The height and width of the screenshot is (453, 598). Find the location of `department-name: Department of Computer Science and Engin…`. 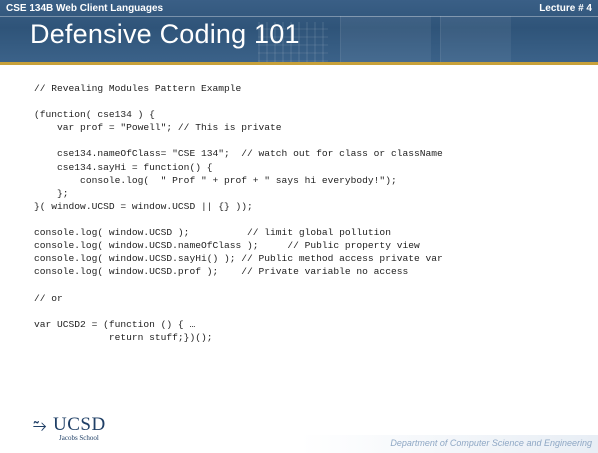

department-name: Department of Computer Science and Engin… is located at coordinates (491, 443).